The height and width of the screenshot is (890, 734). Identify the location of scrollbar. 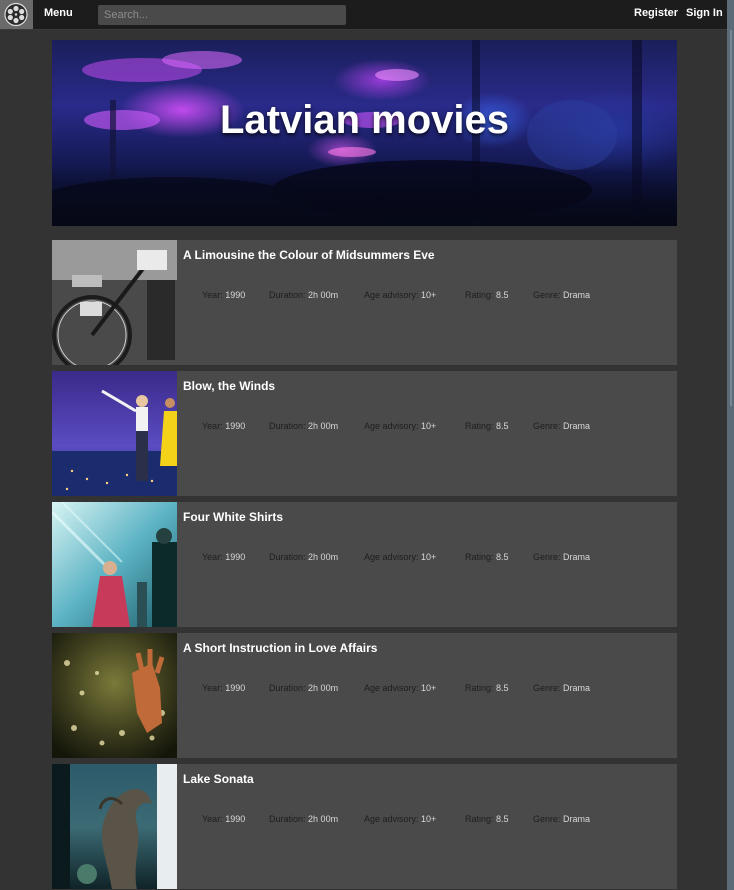
(730, 445).